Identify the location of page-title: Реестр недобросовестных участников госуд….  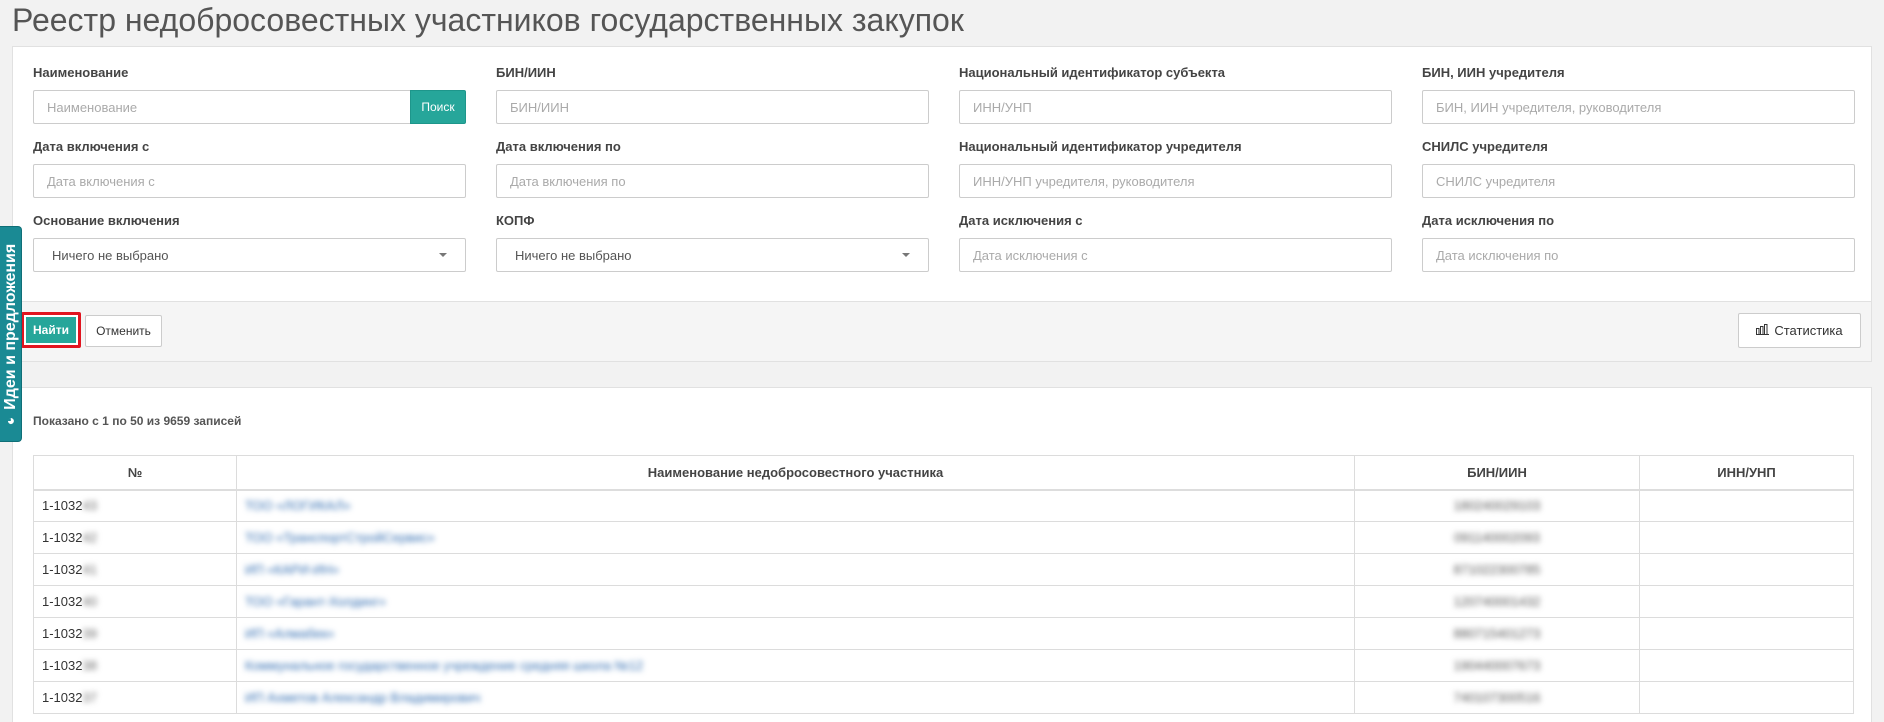
(488, 20).